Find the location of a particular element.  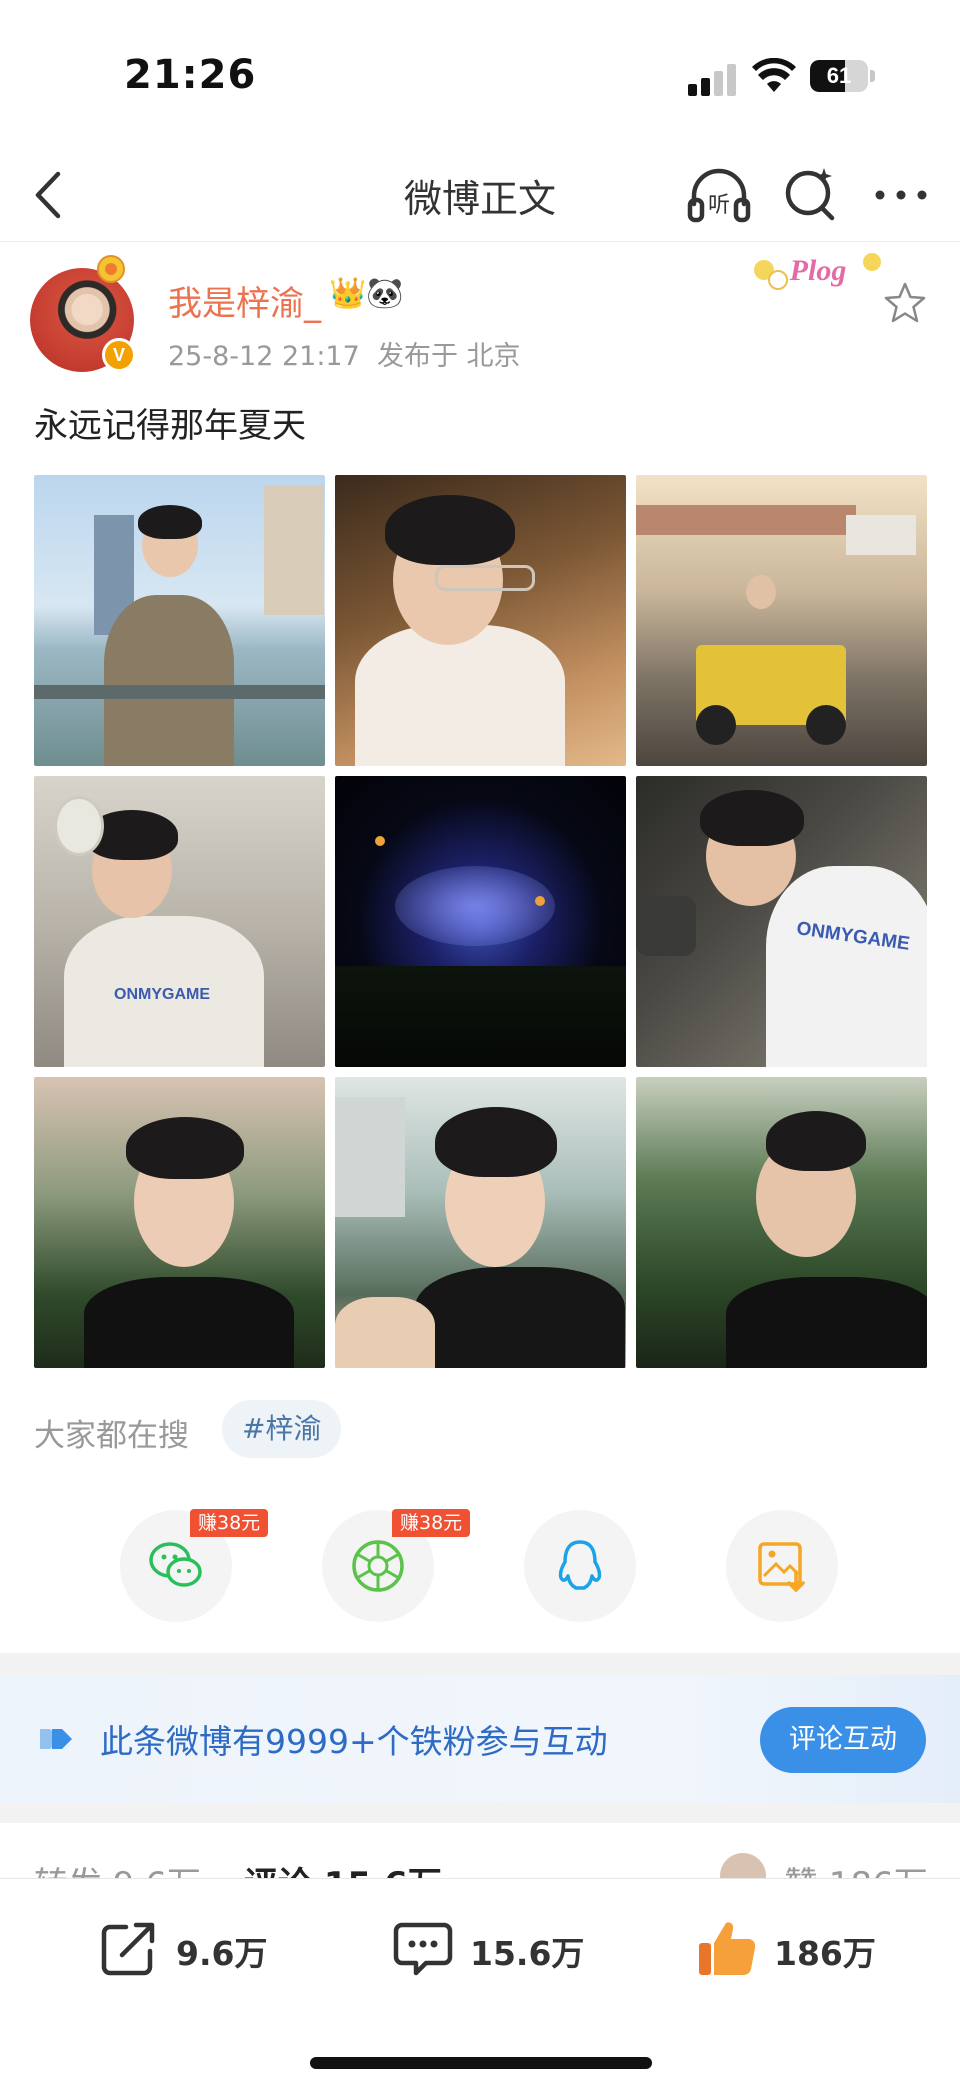

photo-6: ONMYGAME is located at coordinates (781, 921).